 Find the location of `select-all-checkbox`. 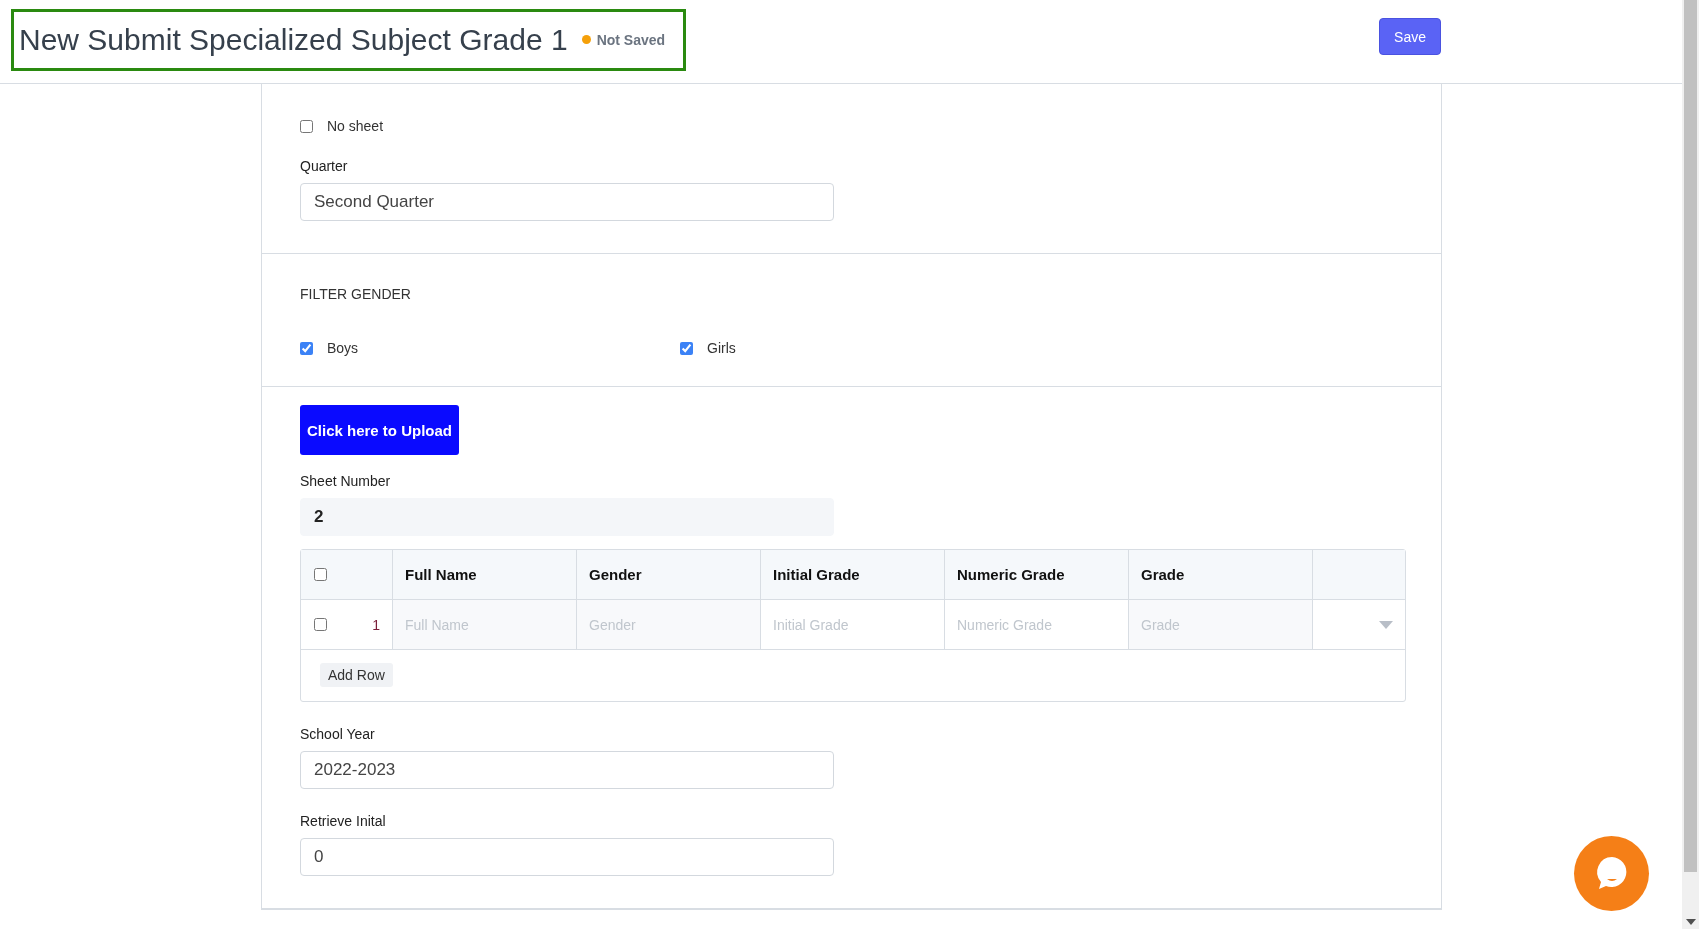

select-all-checkbox is located at coordinates (320, 574).